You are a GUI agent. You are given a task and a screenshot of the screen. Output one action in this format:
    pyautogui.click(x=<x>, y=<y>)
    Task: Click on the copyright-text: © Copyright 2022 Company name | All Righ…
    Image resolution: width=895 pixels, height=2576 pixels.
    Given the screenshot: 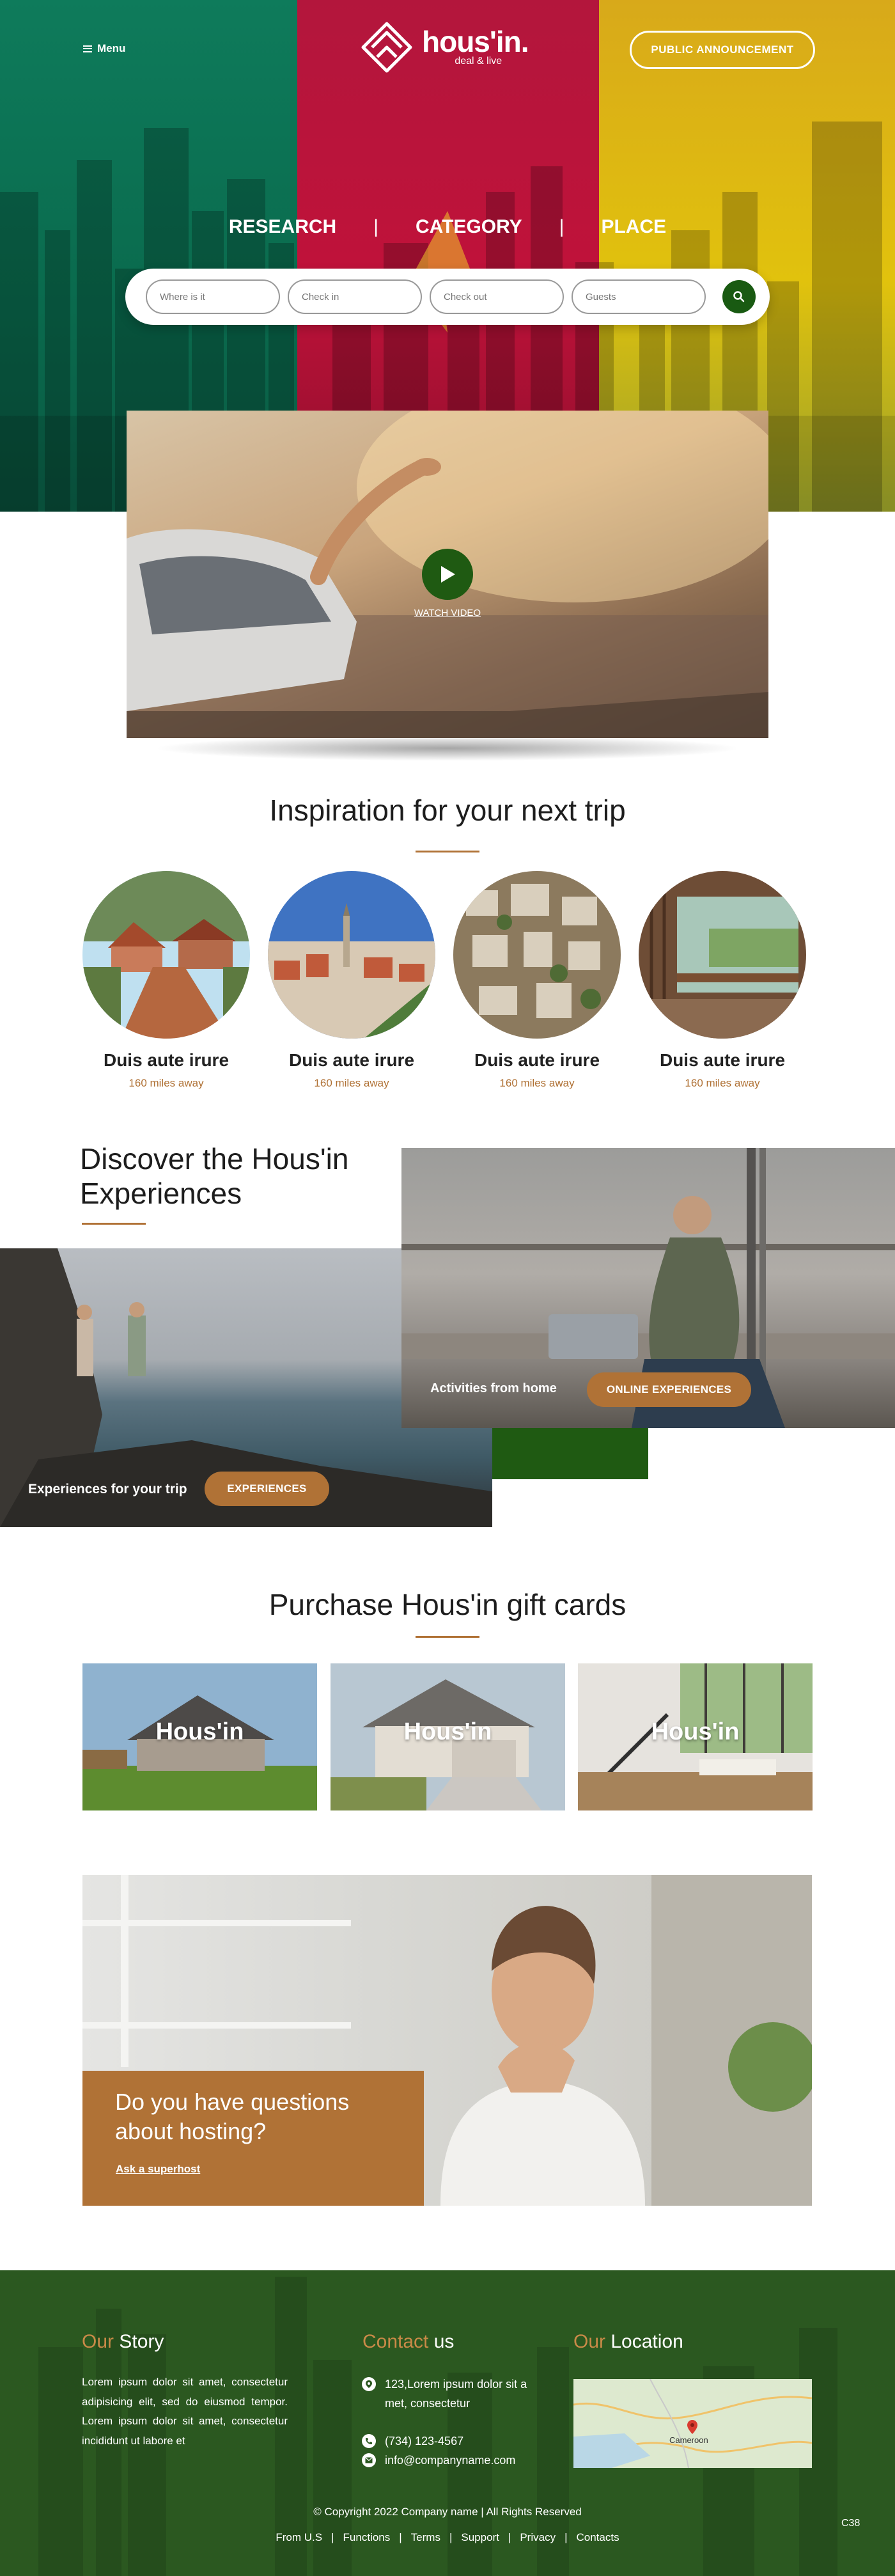 What is the action you would take?
    pyautogui.click(x=447, y=2512)
    